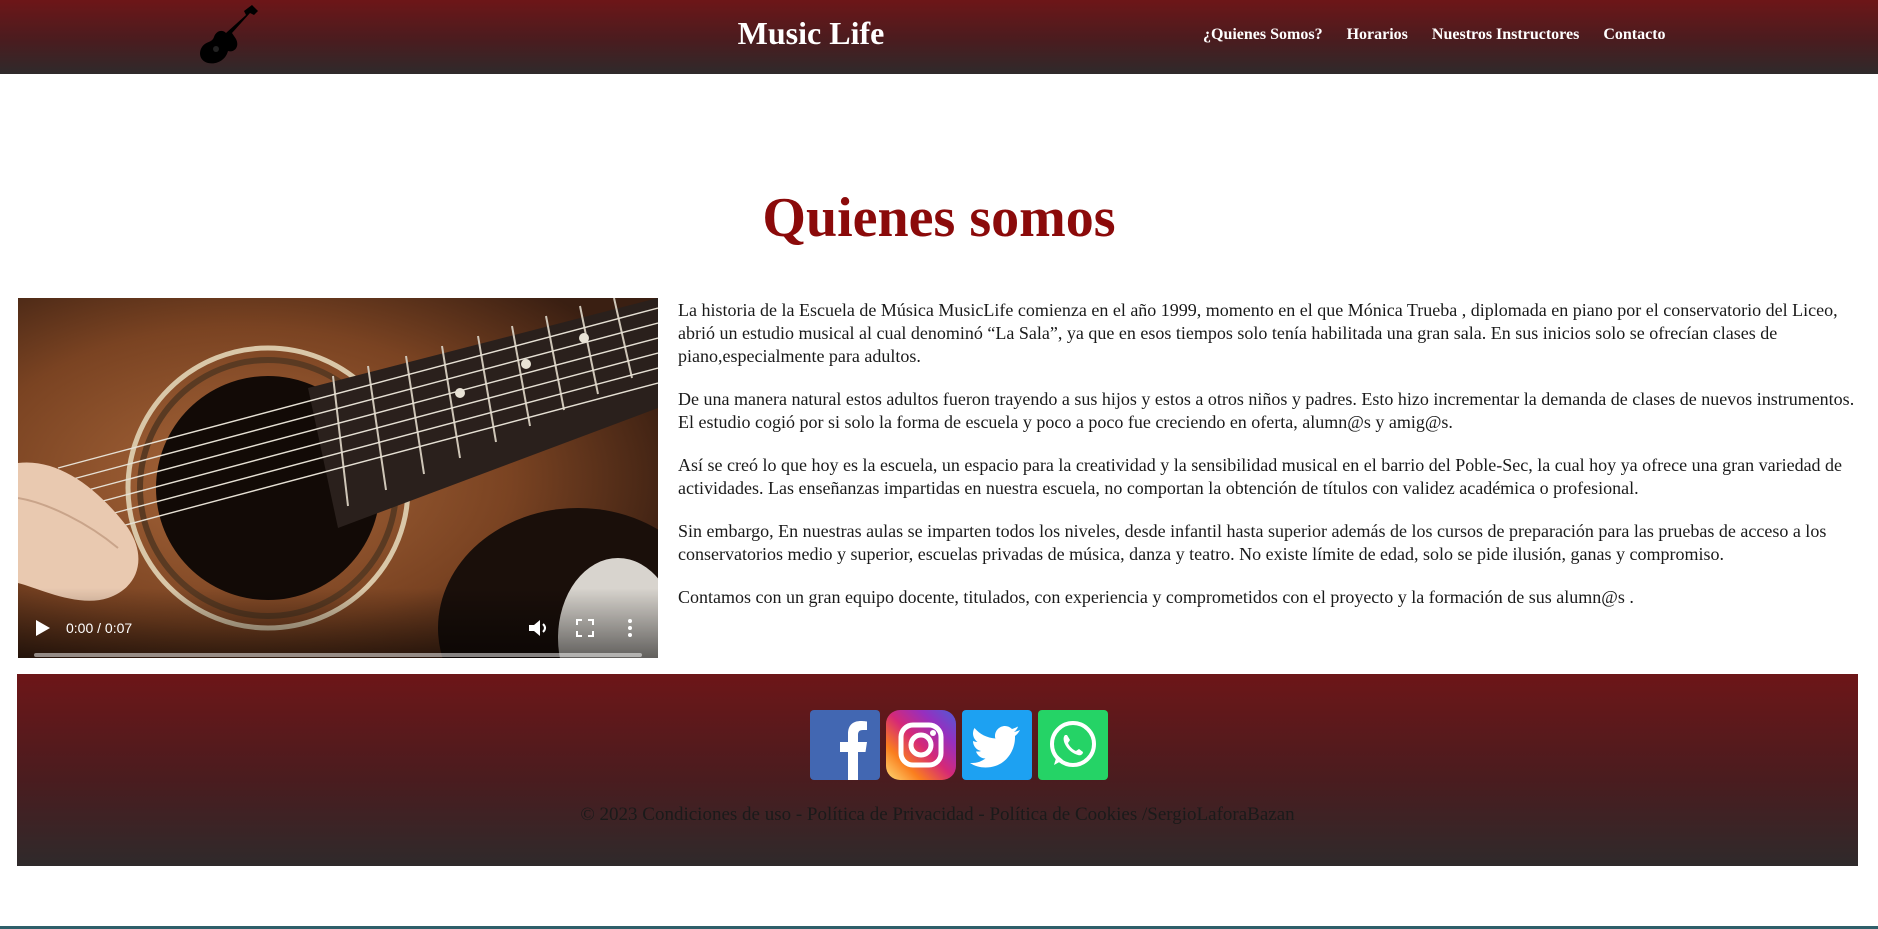  I want to click on fullscreen-icon, so click(585, 628).